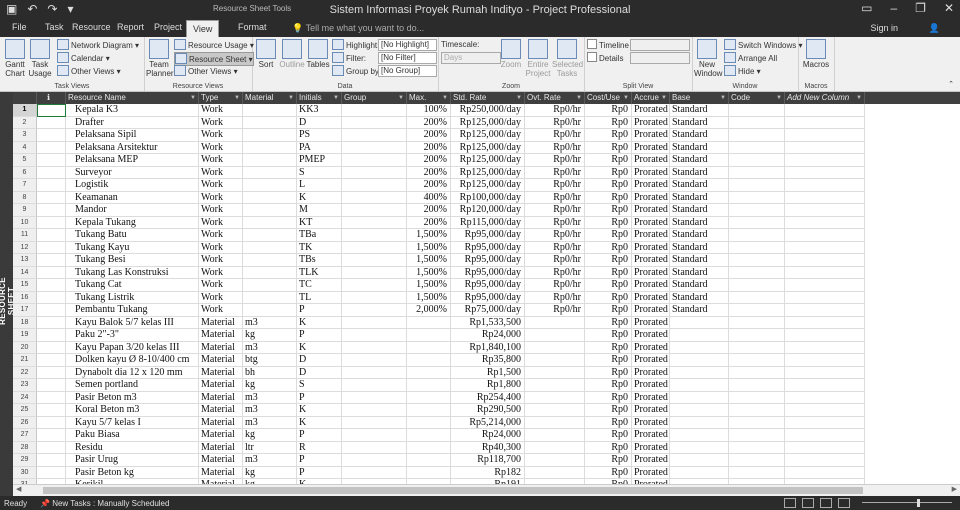 The image size is (960, 510). Describe the element at coordinates (859, 98) in the screenshot. I see `add-column-dropdown-icon: ▼` at that location.